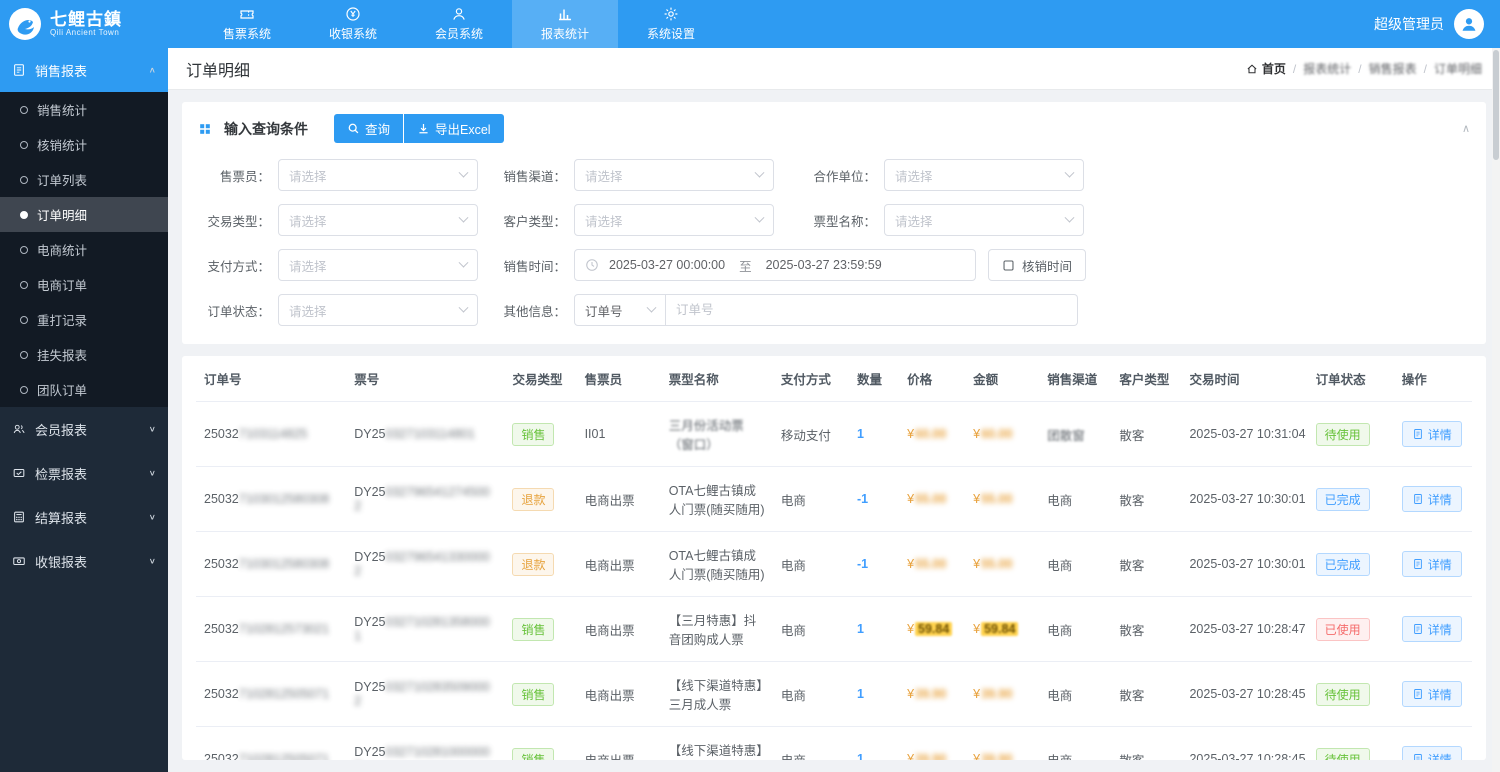  Describe the element at coordinates (84, 284) in the screenshot. I see `sidebar-item: 电商订单` at that location.